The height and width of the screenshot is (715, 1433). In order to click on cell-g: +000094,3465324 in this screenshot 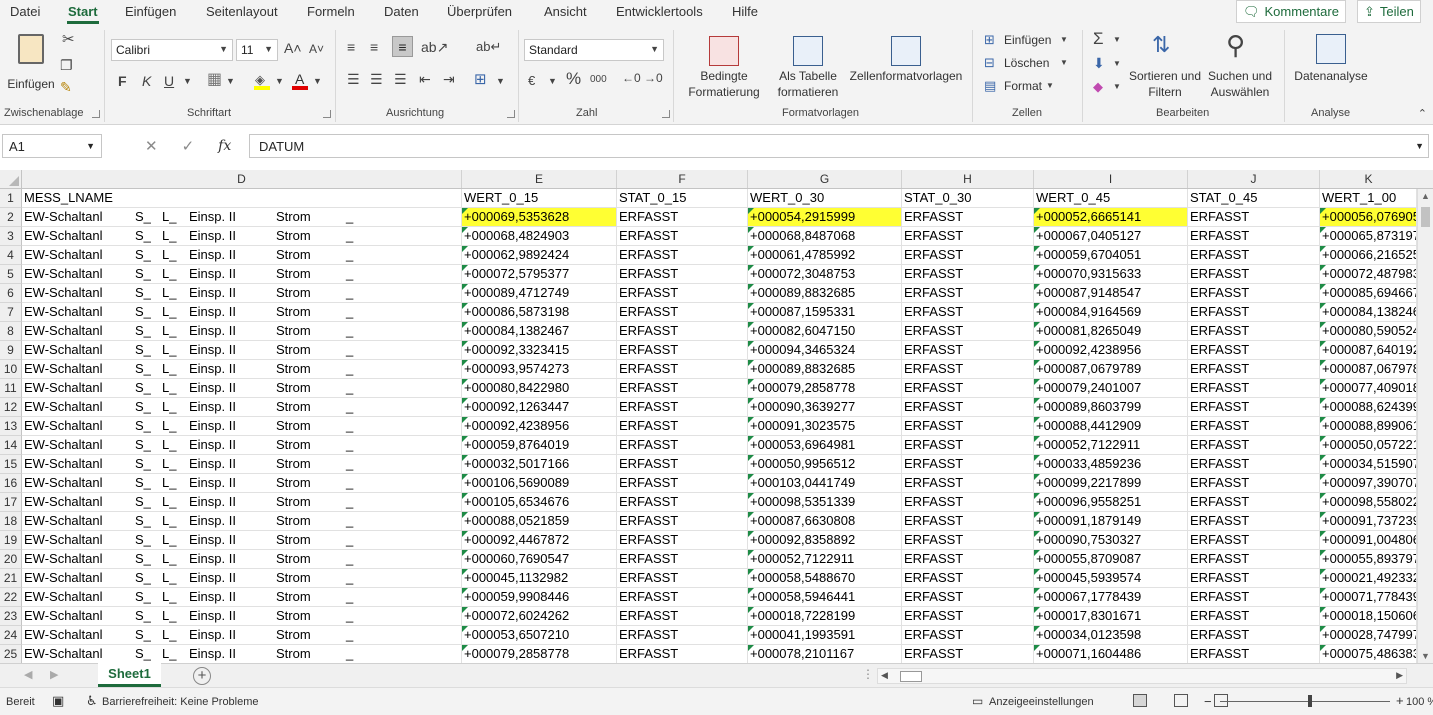, I will do `click(825, 350)`.